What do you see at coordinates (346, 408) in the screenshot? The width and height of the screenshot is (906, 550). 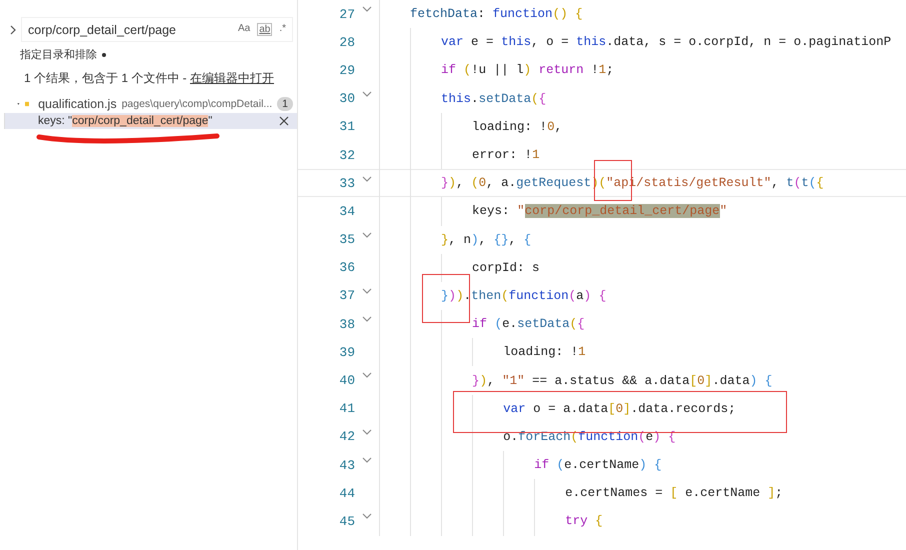 I see `line-number: 41` at bounding box center [346, 408].